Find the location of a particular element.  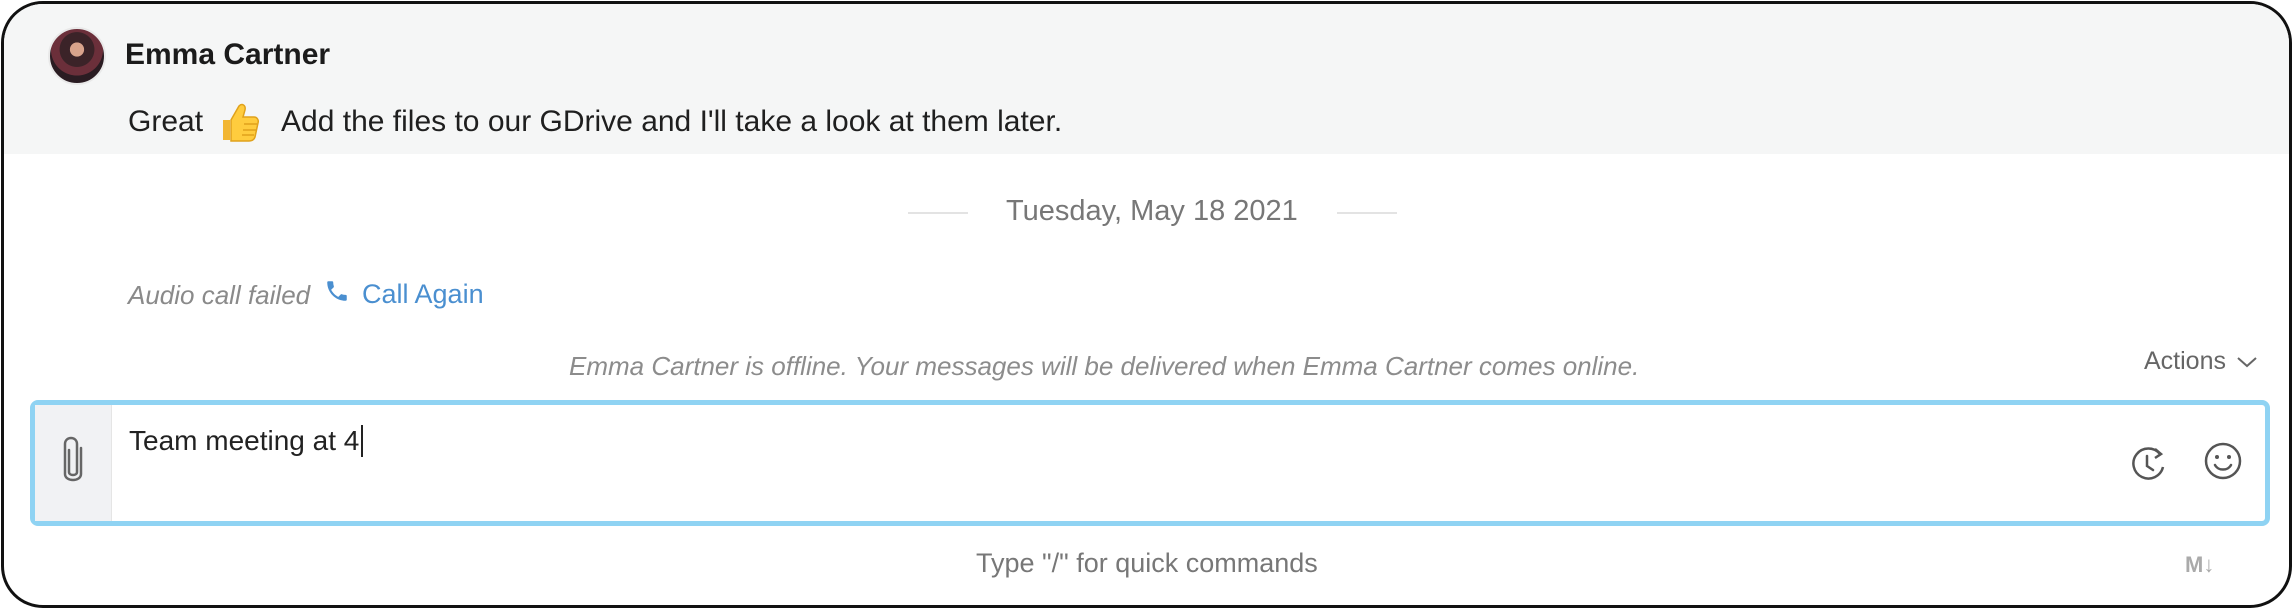

emoji-picker-button is located at coordinates (2223, 463).